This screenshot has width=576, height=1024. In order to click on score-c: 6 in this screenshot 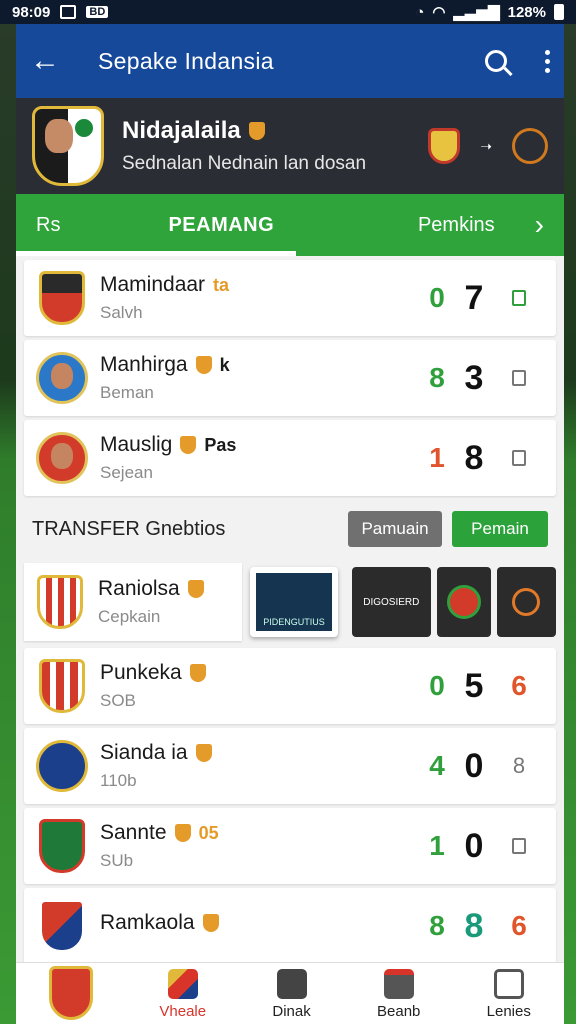, I will do `click(519, 685)`.